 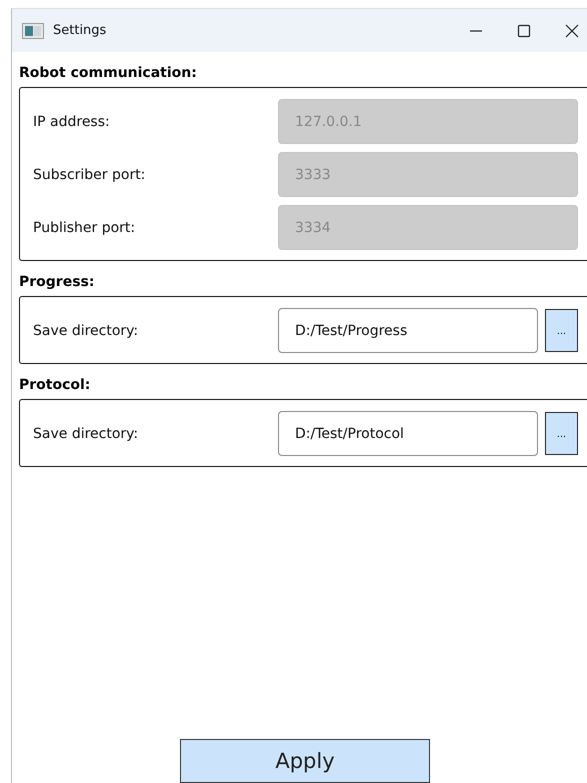 I want to click on input-field: D:/Test/Protocol, so click(x=408, y=433).